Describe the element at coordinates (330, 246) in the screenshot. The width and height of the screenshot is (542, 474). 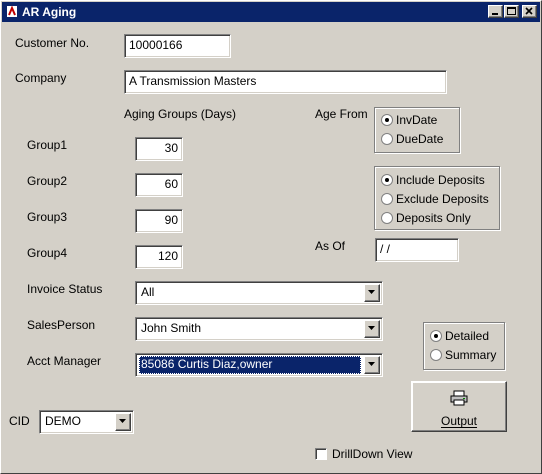
I see `as-of-label: As Of` at that location.